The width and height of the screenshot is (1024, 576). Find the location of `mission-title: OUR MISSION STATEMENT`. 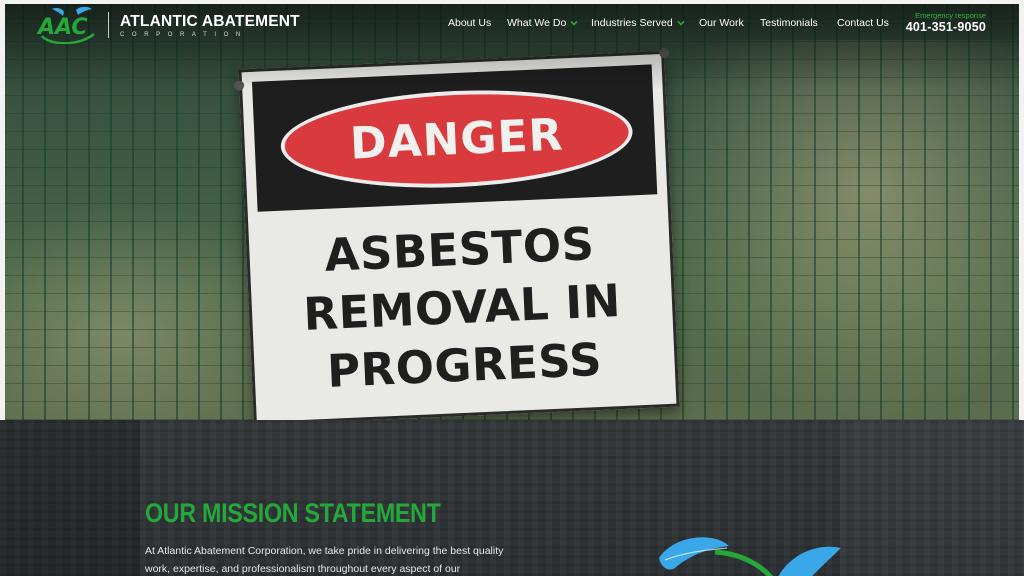

mission-title: OUR MISSION STATEMENT is located at coordinates (293, 513).